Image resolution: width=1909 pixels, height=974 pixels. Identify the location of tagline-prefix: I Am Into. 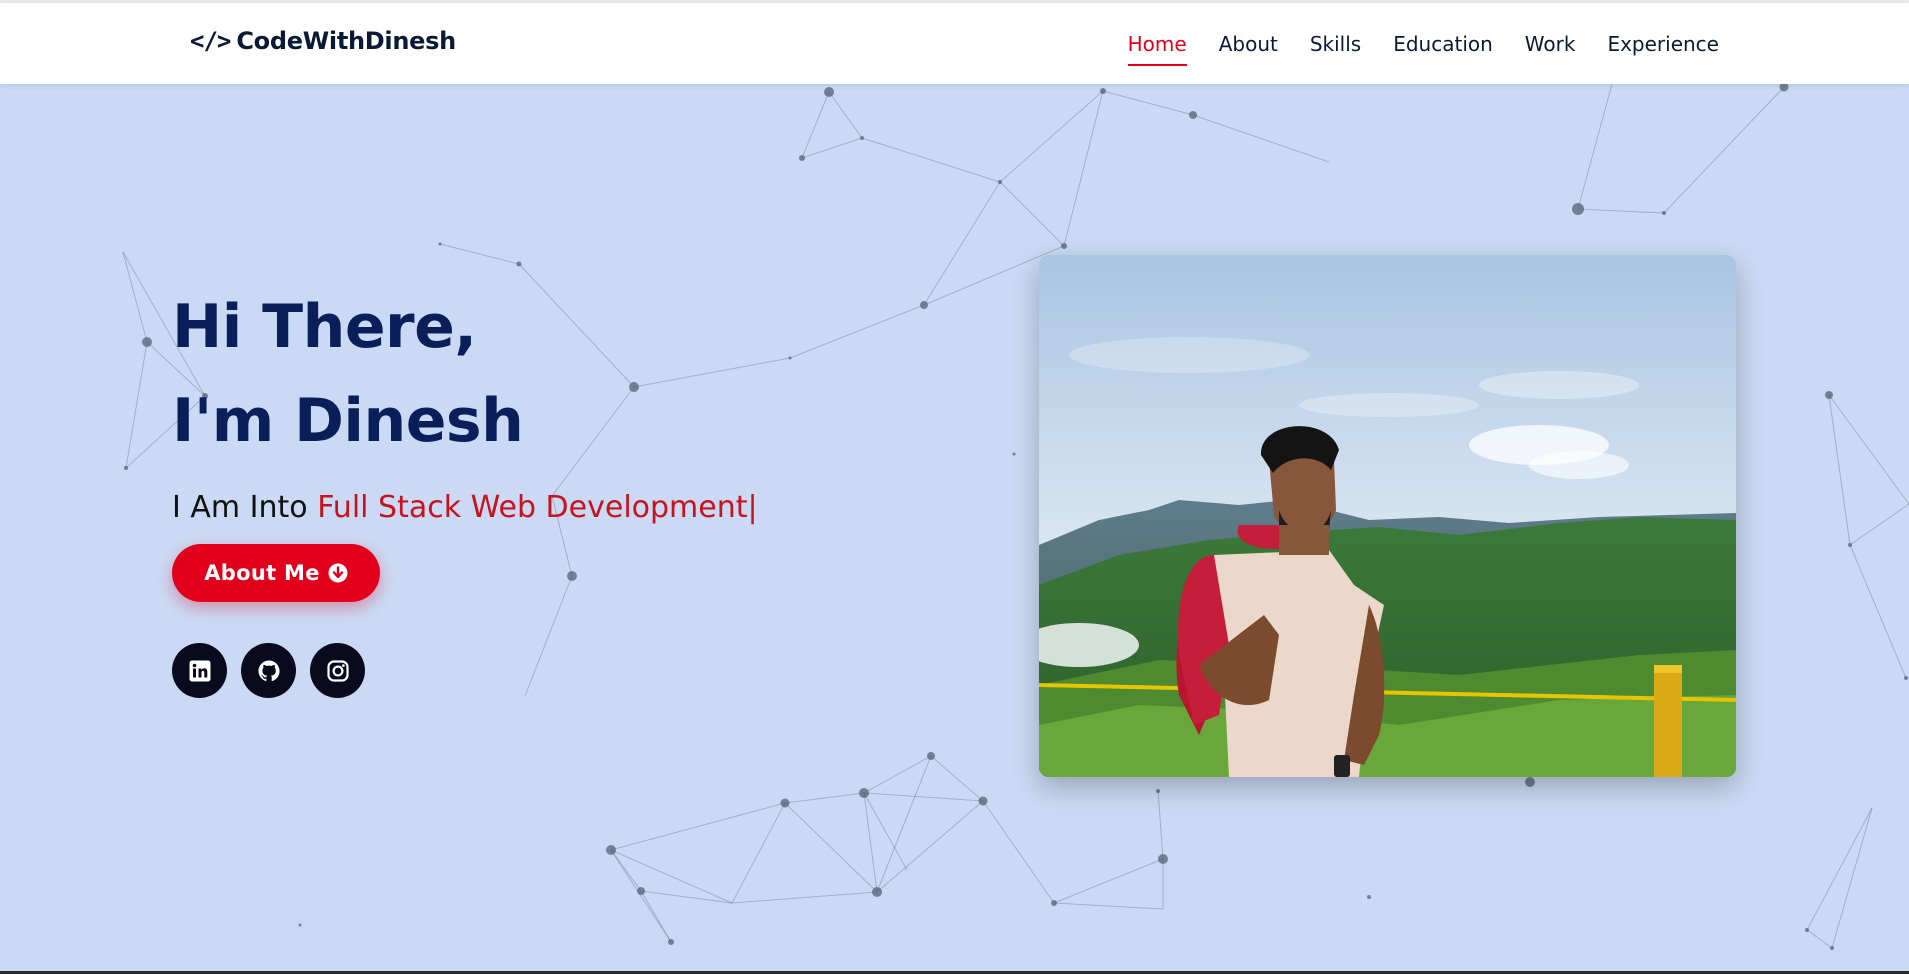
(245, 507).